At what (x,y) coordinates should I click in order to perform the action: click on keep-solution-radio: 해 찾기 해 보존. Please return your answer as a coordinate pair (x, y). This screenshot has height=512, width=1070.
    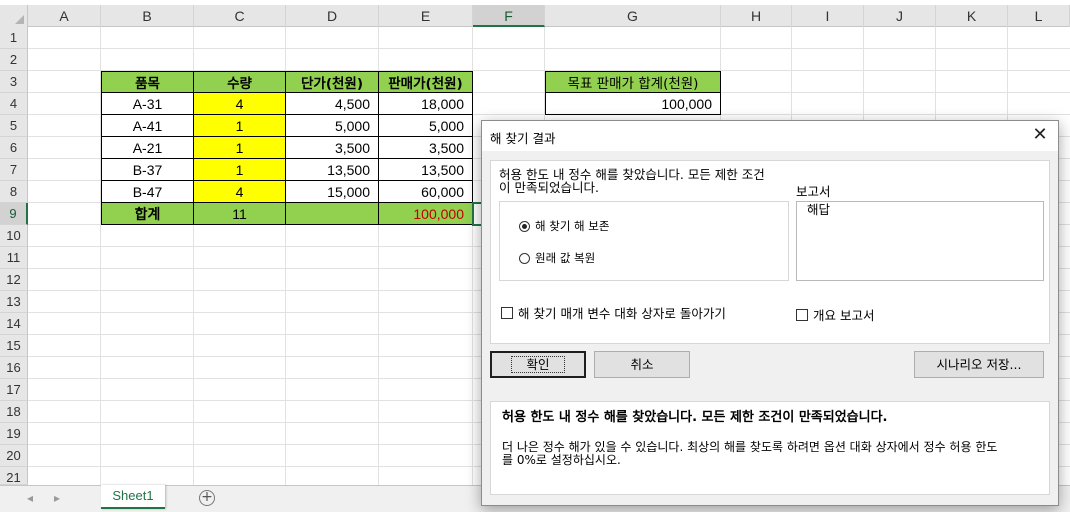
    Looking at the image, I should click on (564, 226).